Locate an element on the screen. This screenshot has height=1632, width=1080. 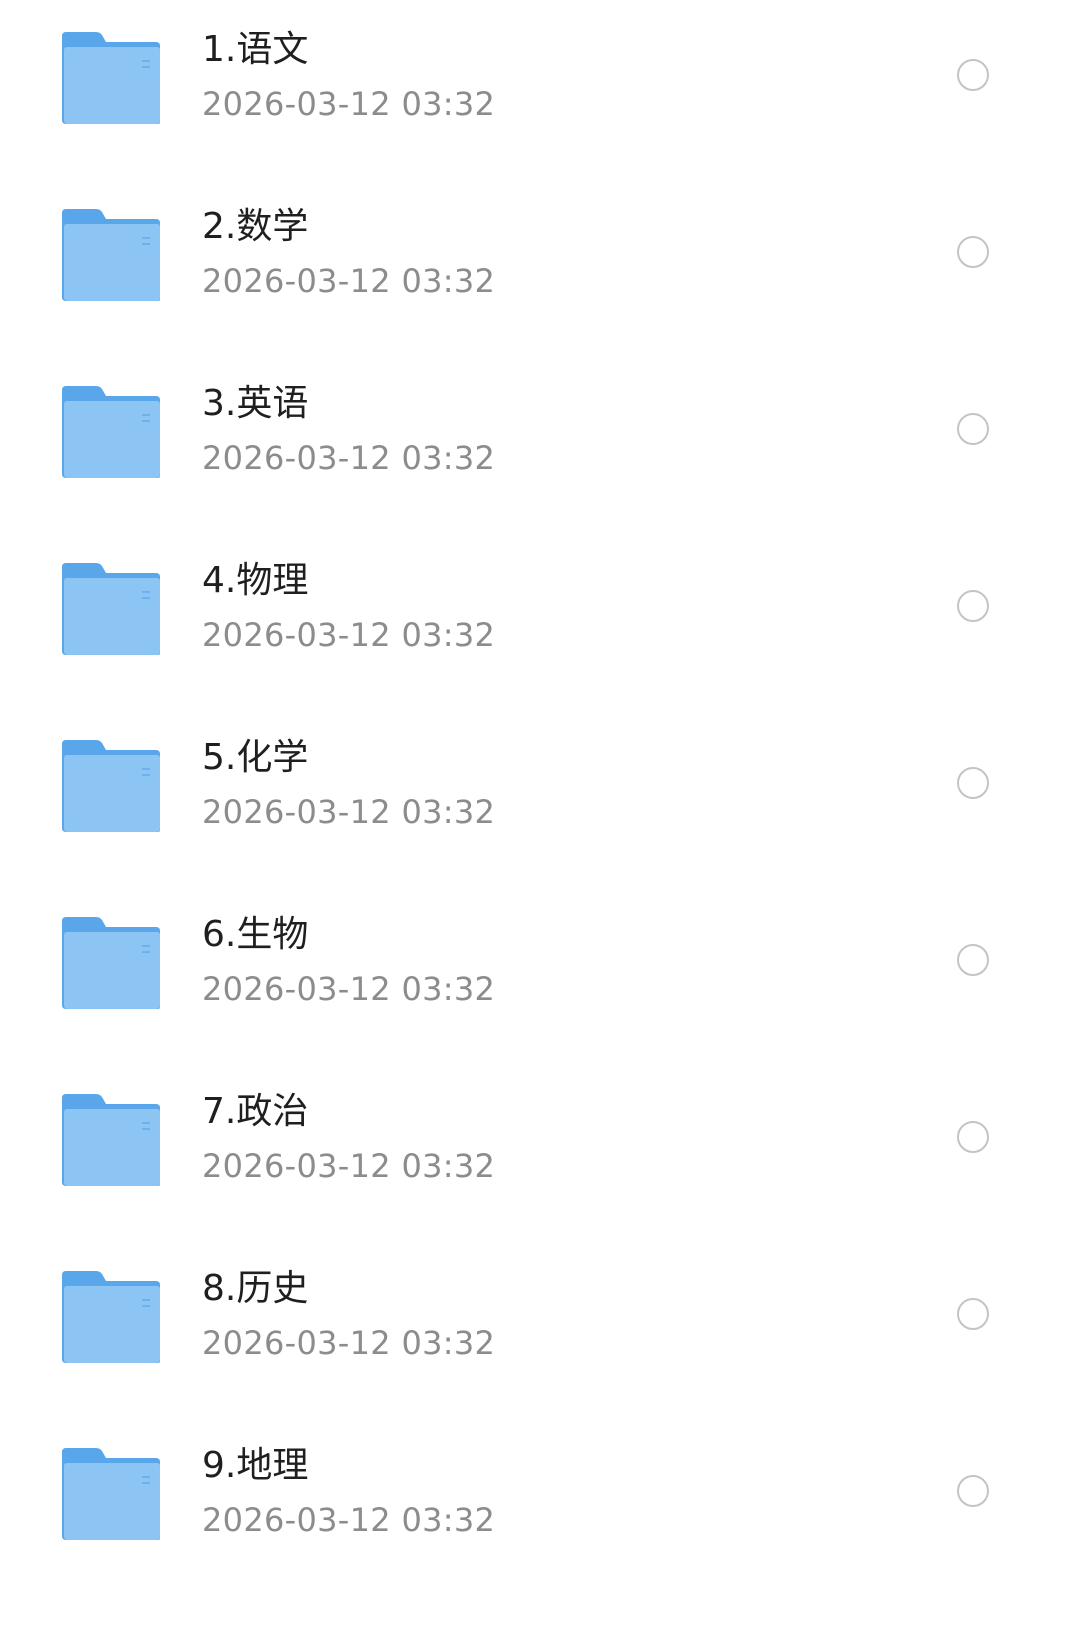
list-item: 6.生物 2026-03-12 03:32 is located at coordinates (540, 973).